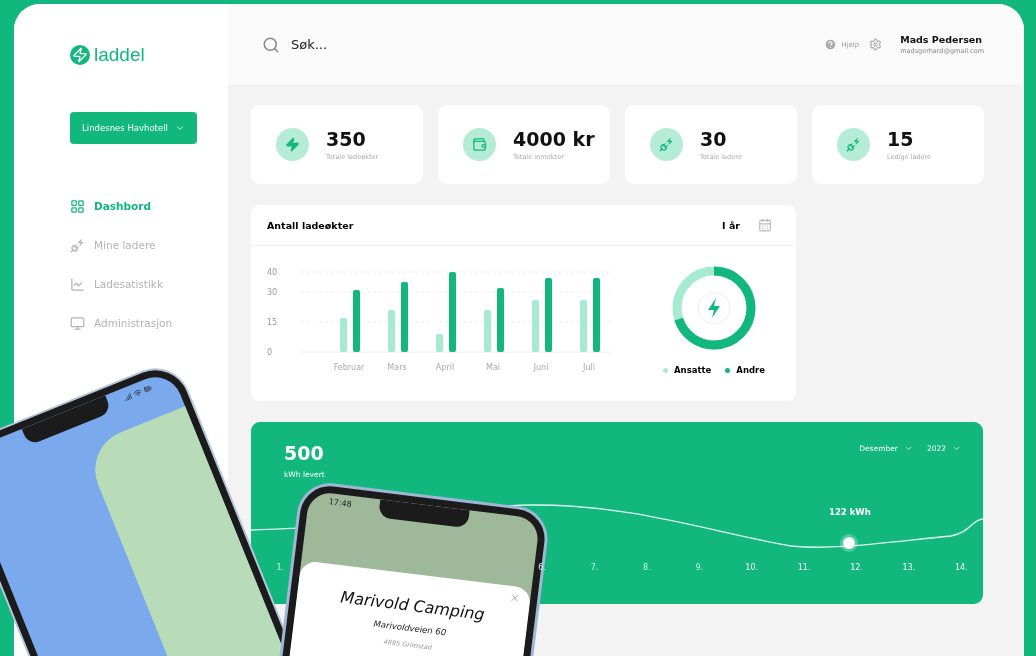 The width and height of the screenshot is (1036, 656). What do you see at coordinates (304, 453) in the screenshot?
I see `energy-value: 500` at bounding box center [304, 453].